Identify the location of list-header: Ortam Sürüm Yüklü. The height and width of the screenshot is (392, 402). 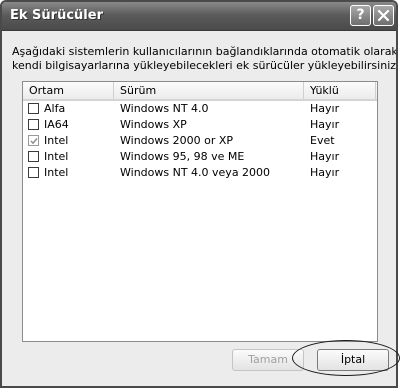
(200, 91).